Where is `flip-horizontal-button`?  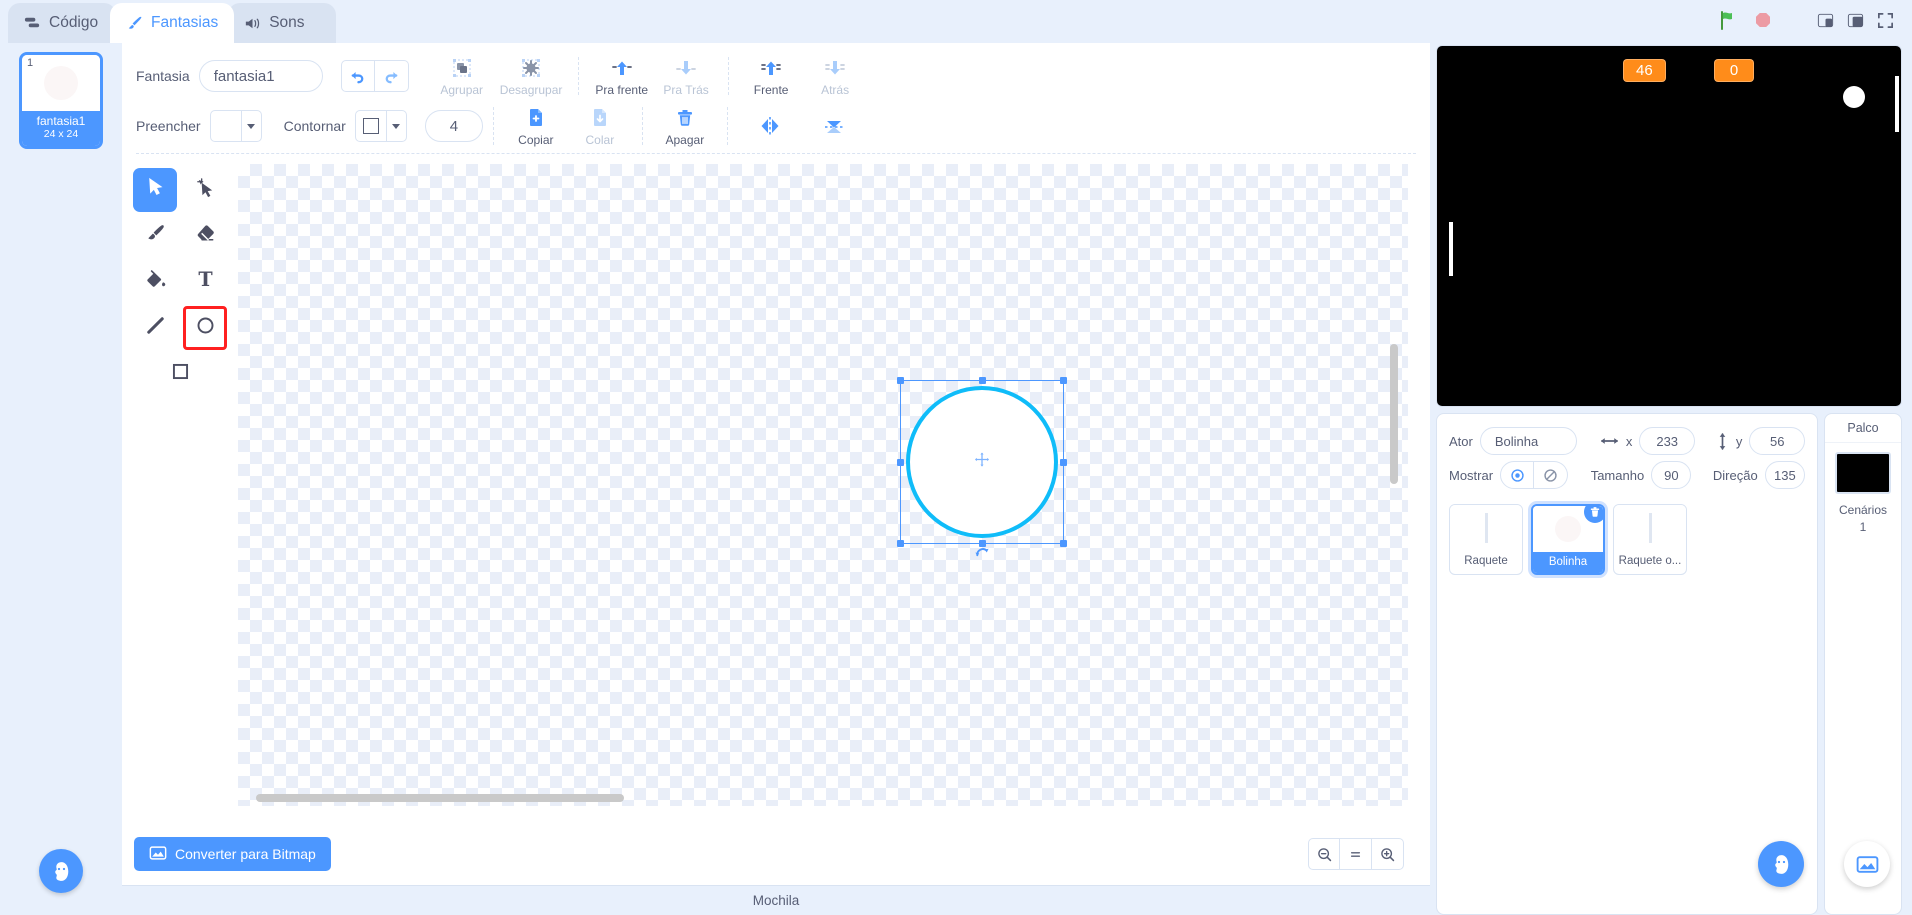 flip-horizontal-button is located at coordinates (770, 126).